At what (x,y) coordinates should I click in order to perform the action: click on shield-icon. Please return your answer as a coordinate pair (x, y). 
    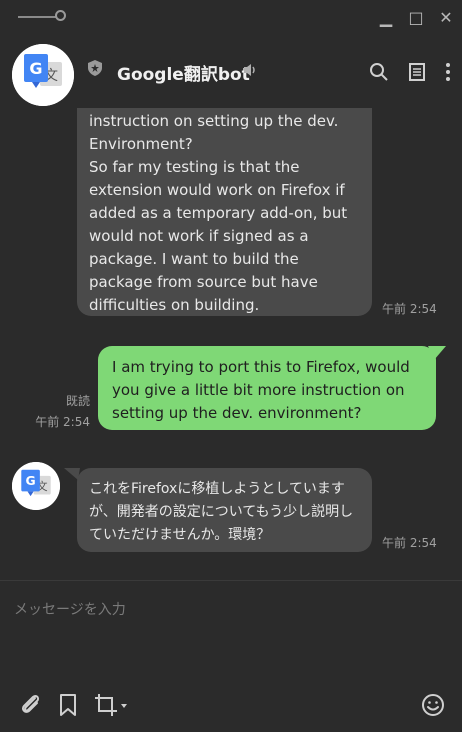
    Looking at the image, I should click on (95, 68).